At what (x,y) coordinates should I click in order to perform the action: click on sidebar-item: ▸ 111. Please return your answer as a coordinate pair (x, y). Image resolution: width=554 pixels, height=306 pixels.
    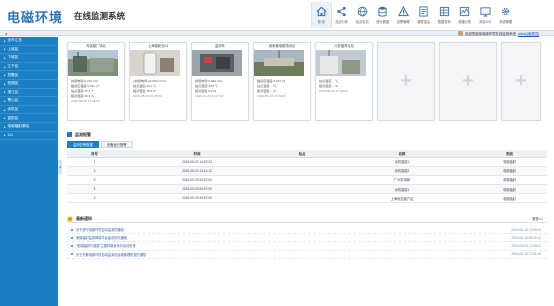
    Looking at the image, I should click on (29, 136).